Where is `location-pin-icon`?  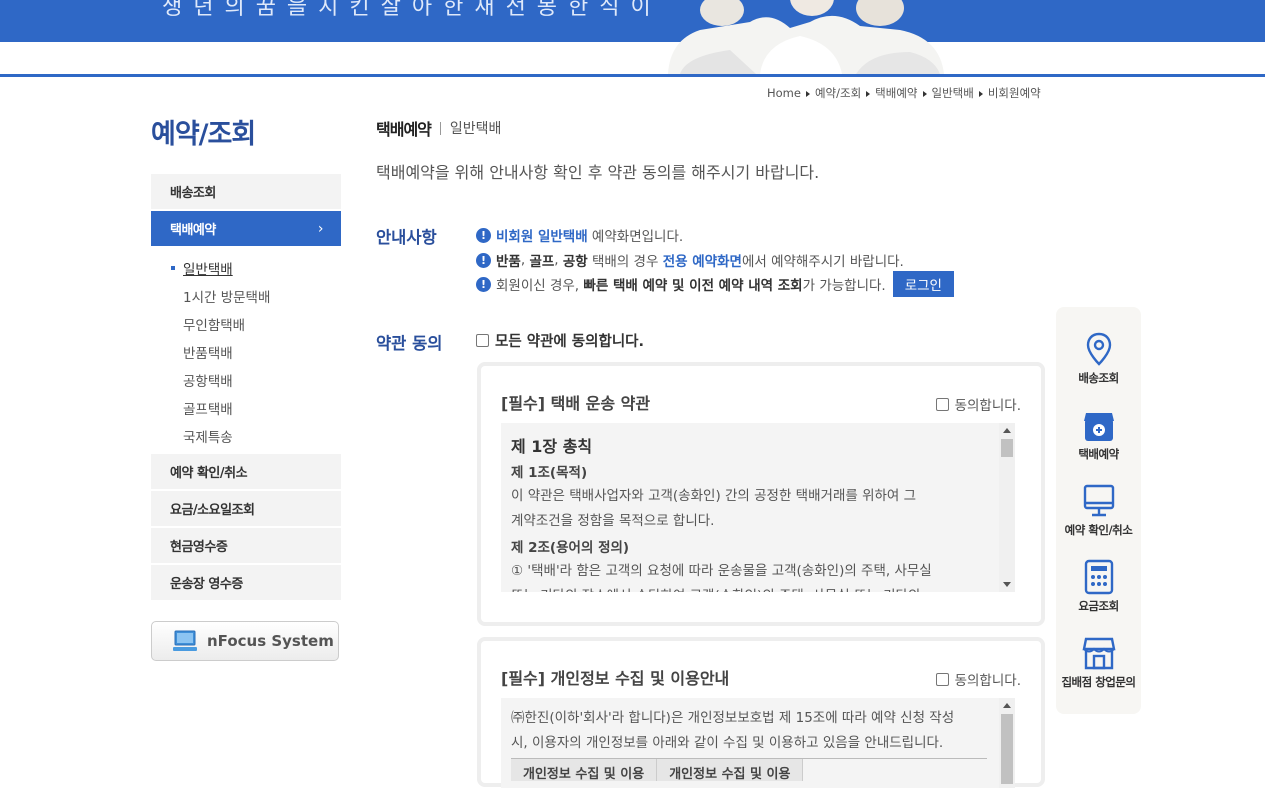 location-pin-icon is located at coordinates (1098, 349).